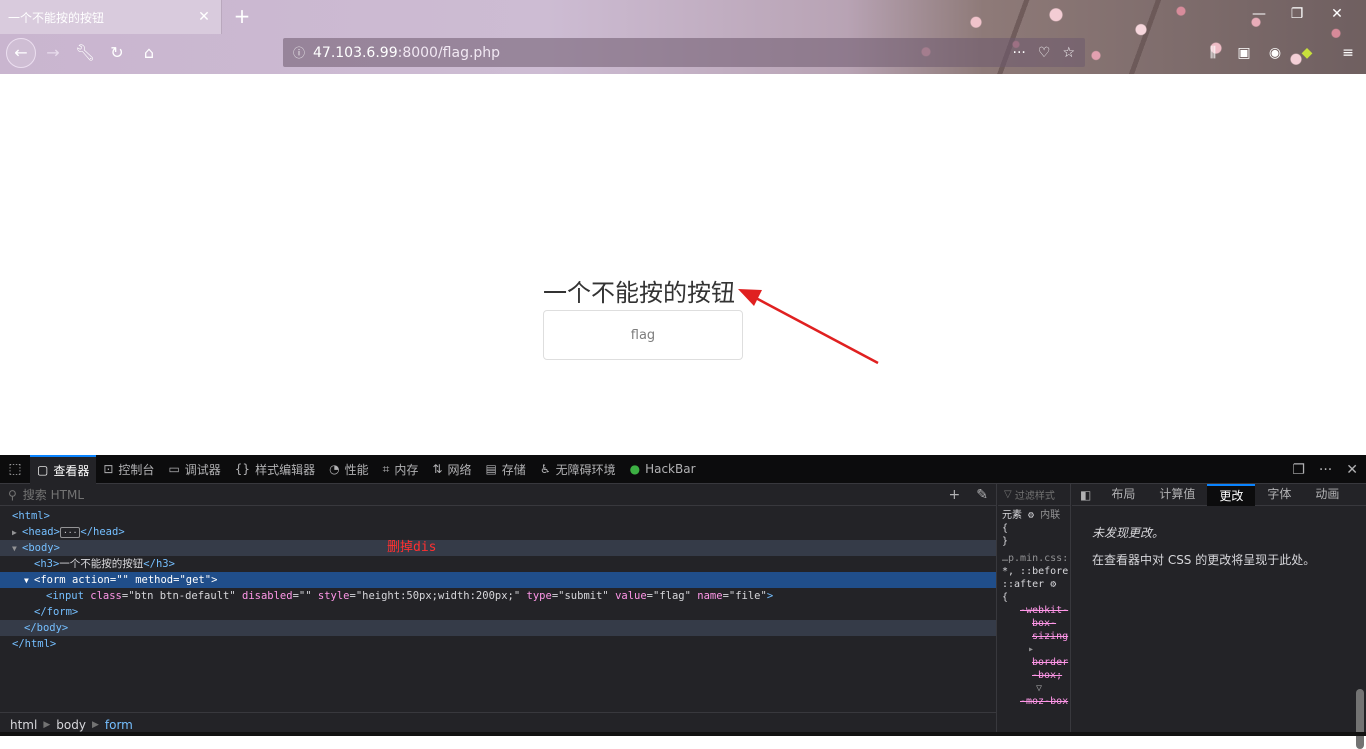  I want to click on style-editor-icon: {}, so click(242, 469).